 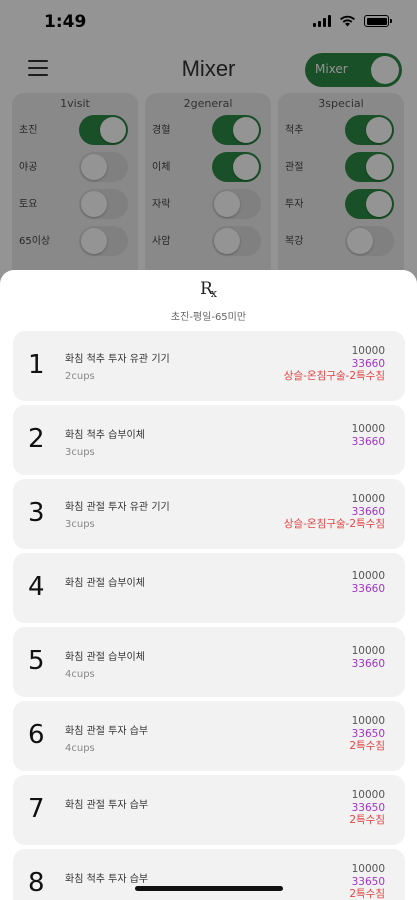 I want to click on card-cups: 2cups, so click(x=80, y=376).